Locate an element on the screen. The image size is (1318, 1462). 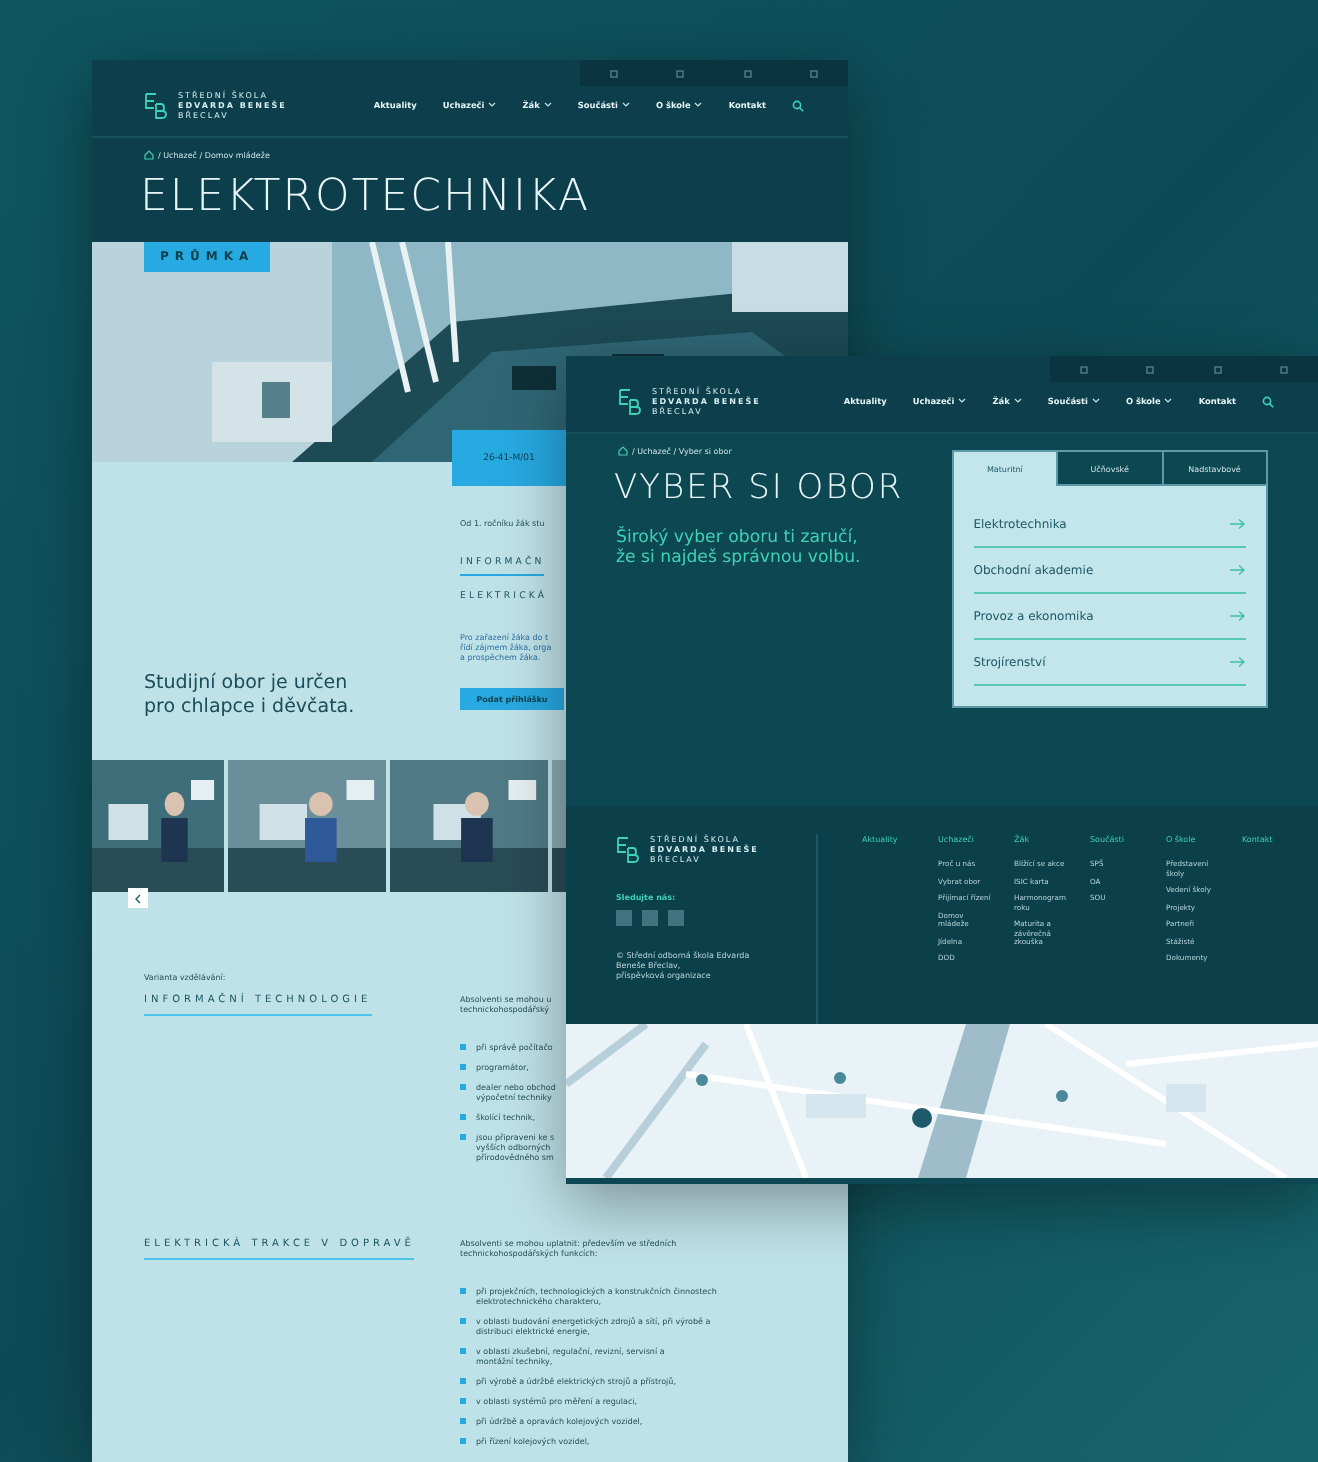
previous-button is located at coordinates (138, 898).